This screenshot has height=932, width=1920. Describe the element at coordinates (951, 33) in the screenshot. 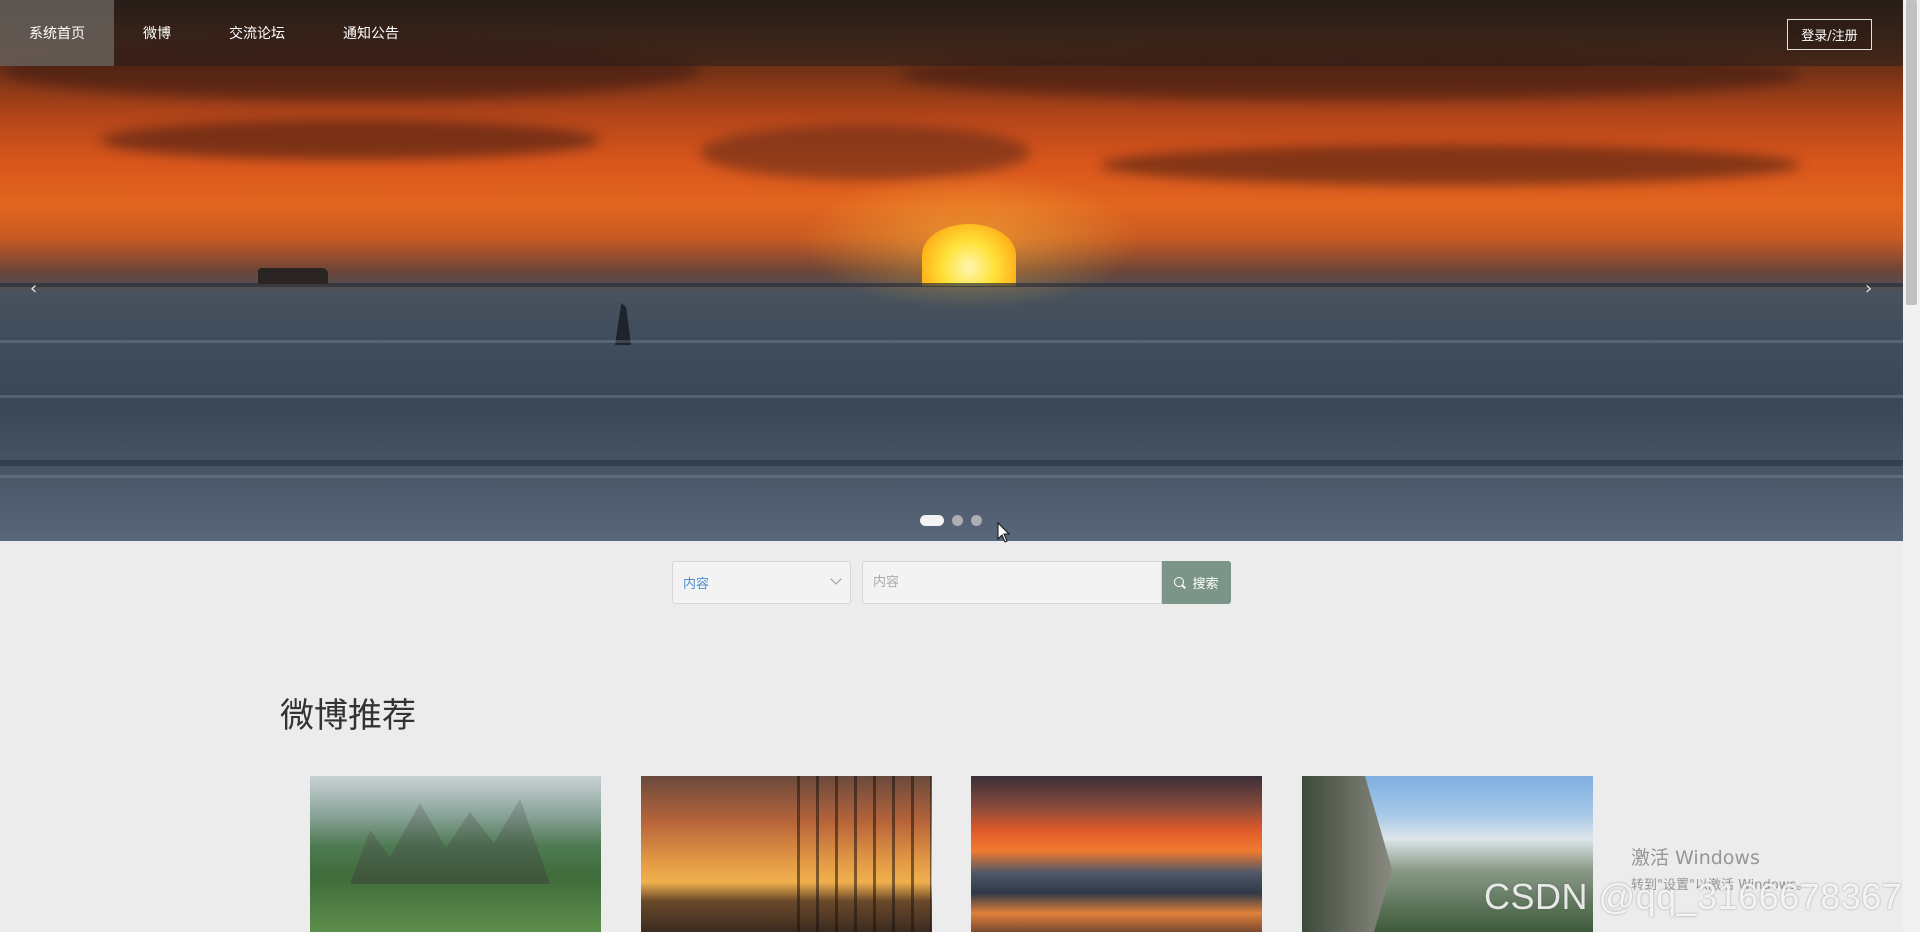

I see `top-nav: 系统首页 微博 交流论坛 通知公告 登录/注册` at that location.